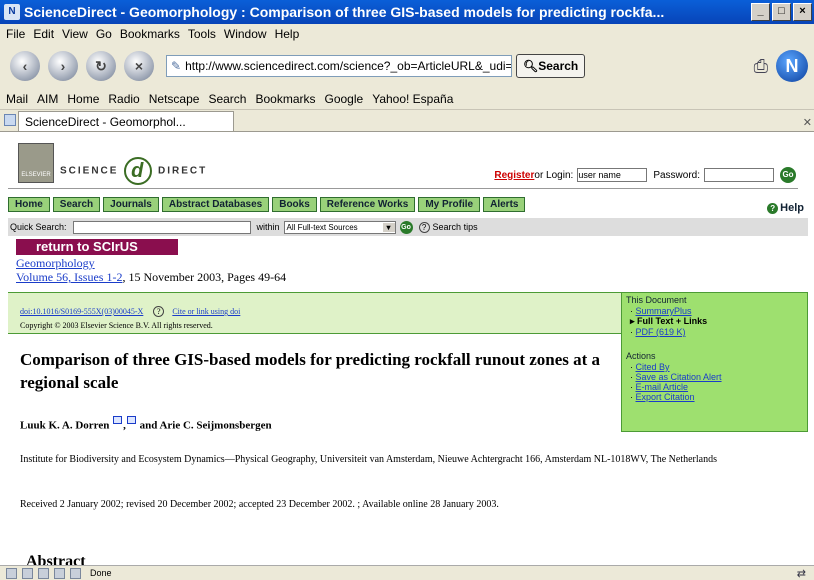  Describe the element at coordinates (551, 66) in the screenshot. I see `search-button: 🔍︎ Search` at that location.